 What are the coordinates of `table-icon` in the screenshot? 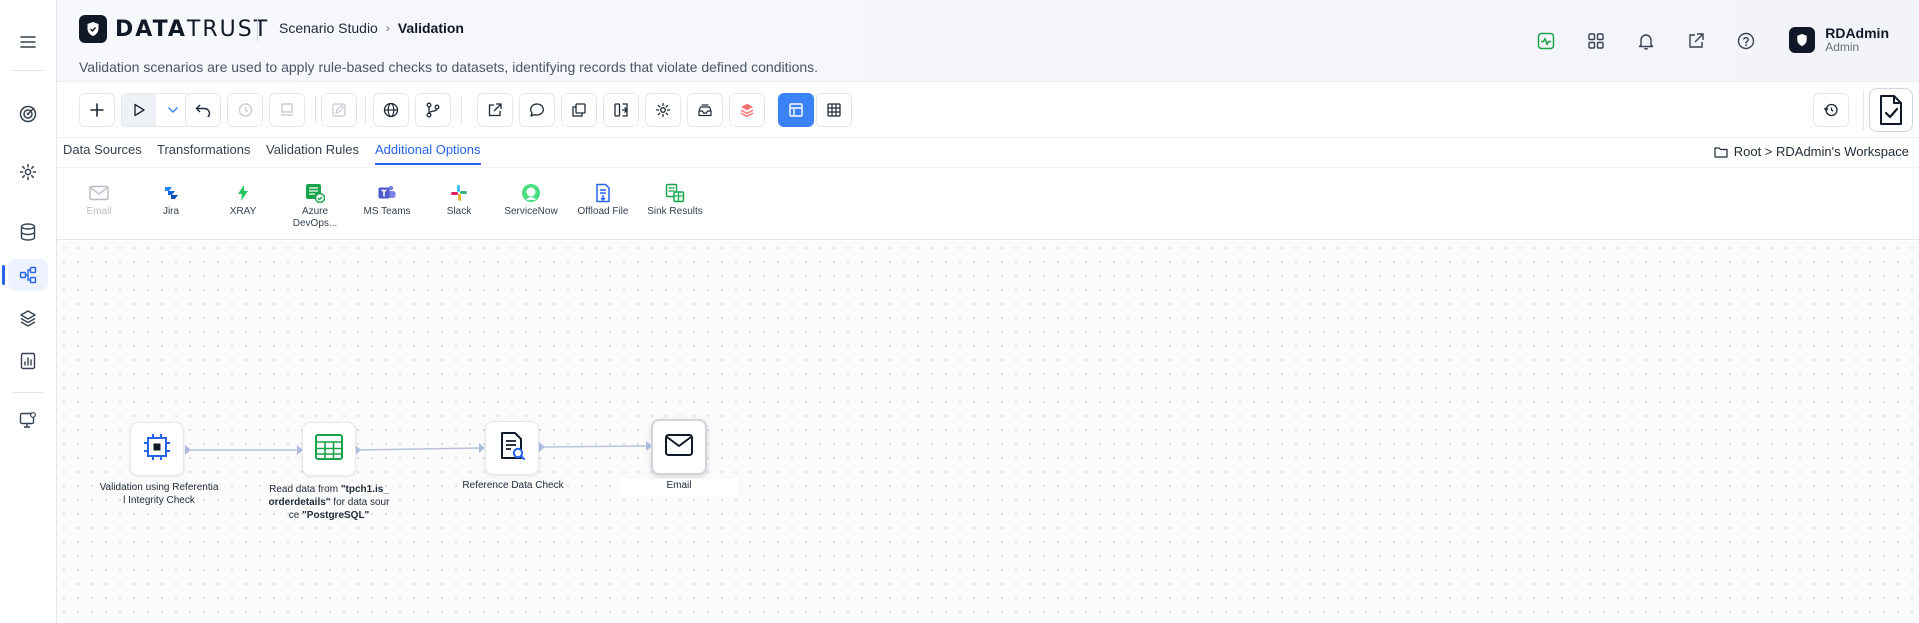 It's located at (329, 449).